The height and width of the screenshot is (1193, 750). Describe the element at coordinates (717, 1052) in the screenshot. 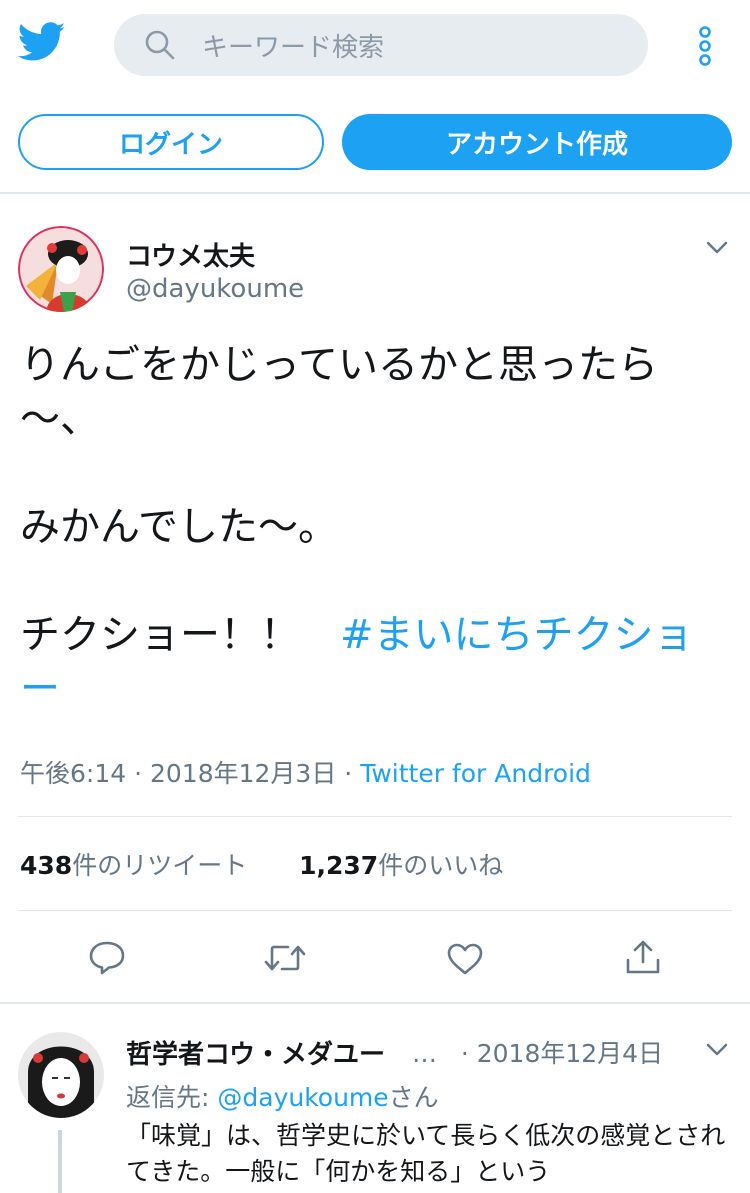

I see `reply-chevron-down-icon` at that location.